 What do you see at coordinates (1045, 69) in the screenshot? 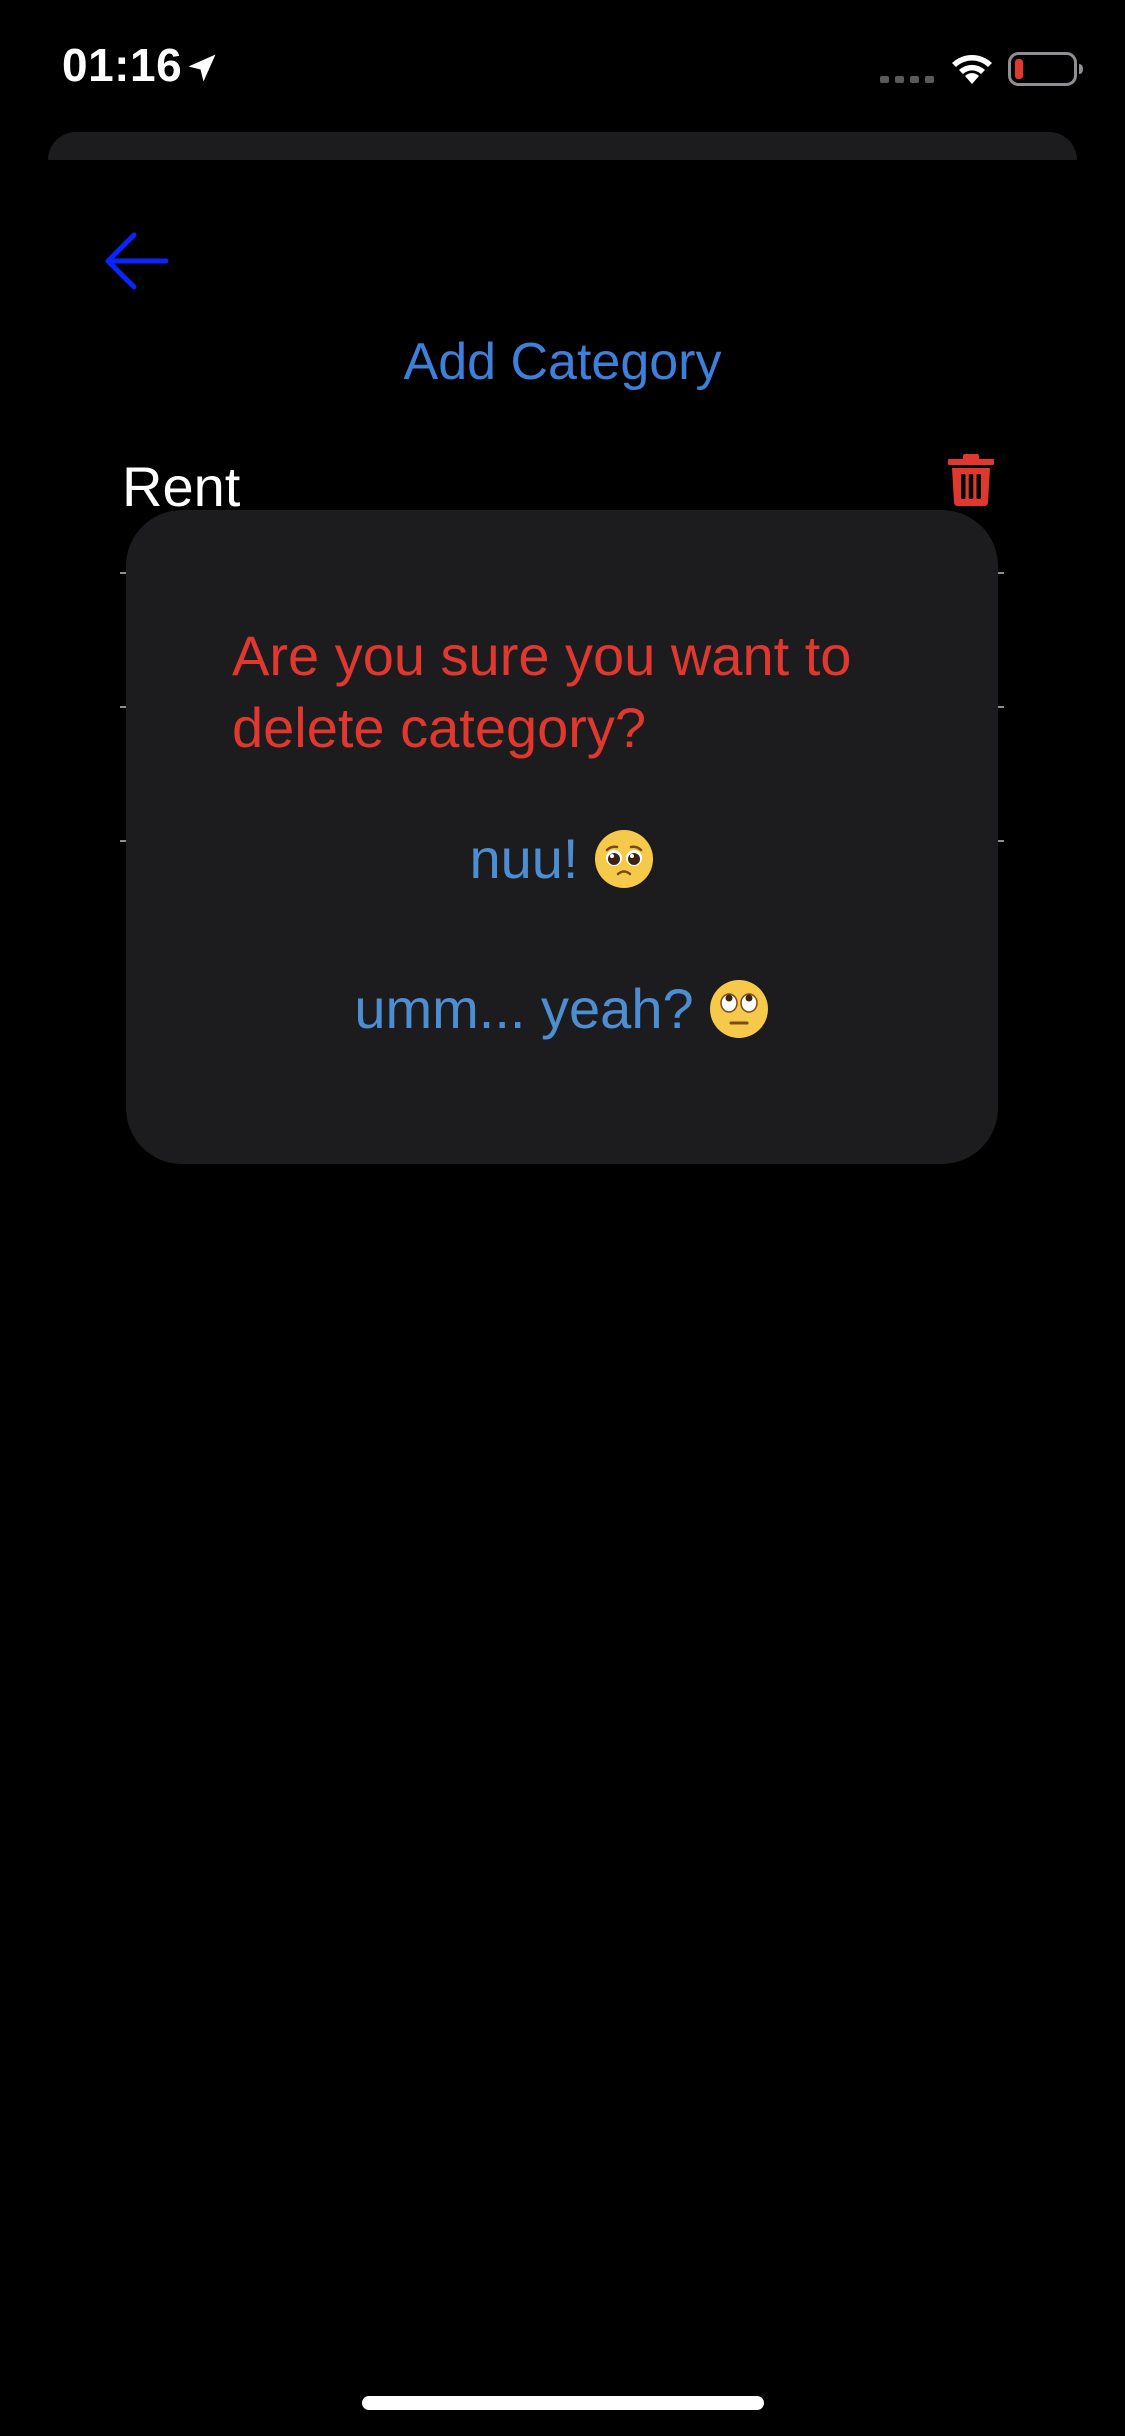
I see `battery-low-icon` at bounding box center [1045, 69].